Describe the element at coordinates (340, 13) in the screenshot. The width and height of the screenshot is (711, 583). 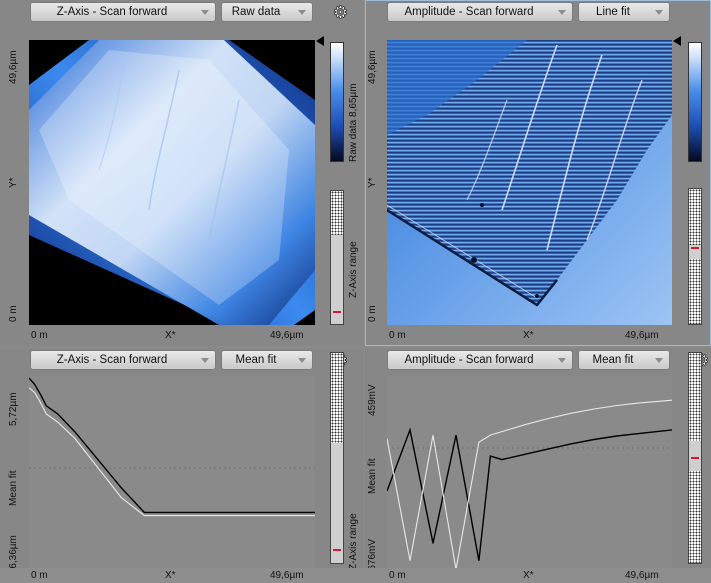
I see `gear-icon: ⚙` at that location.